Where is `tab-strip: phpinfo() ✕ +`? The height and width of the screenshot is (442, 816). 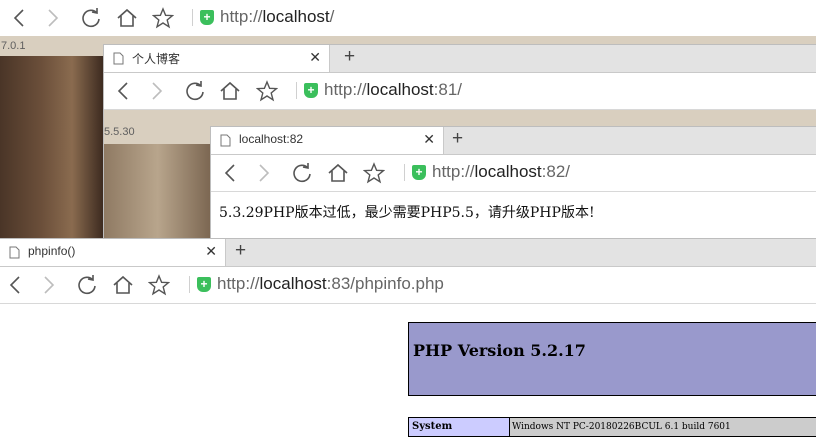
tab-strip: phpinfo() ✕ + is located at coordinates (408, 253).